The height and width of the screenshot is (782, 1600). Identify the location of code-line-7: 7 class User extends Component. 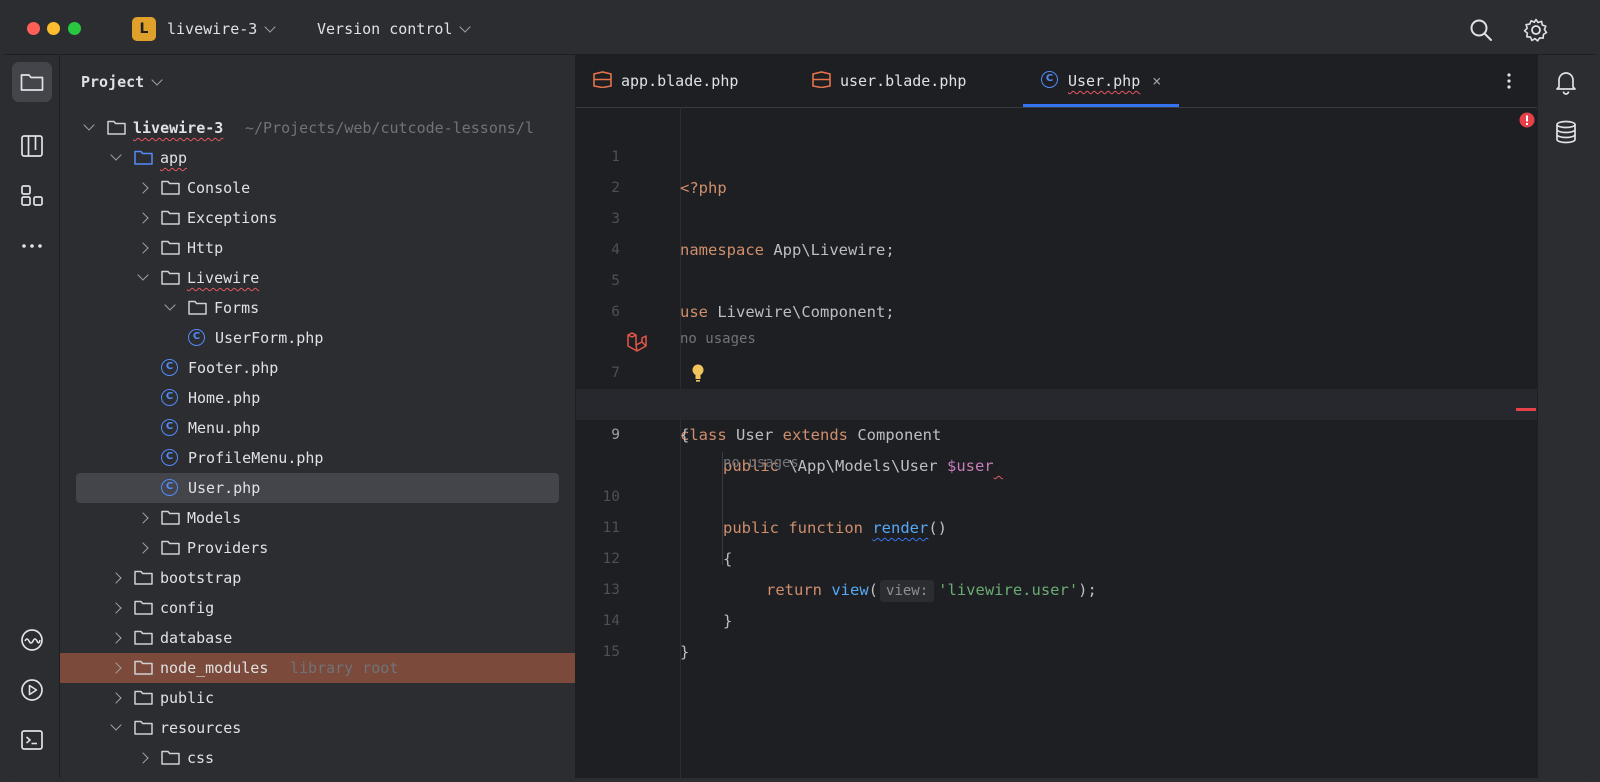
(1056, 385).